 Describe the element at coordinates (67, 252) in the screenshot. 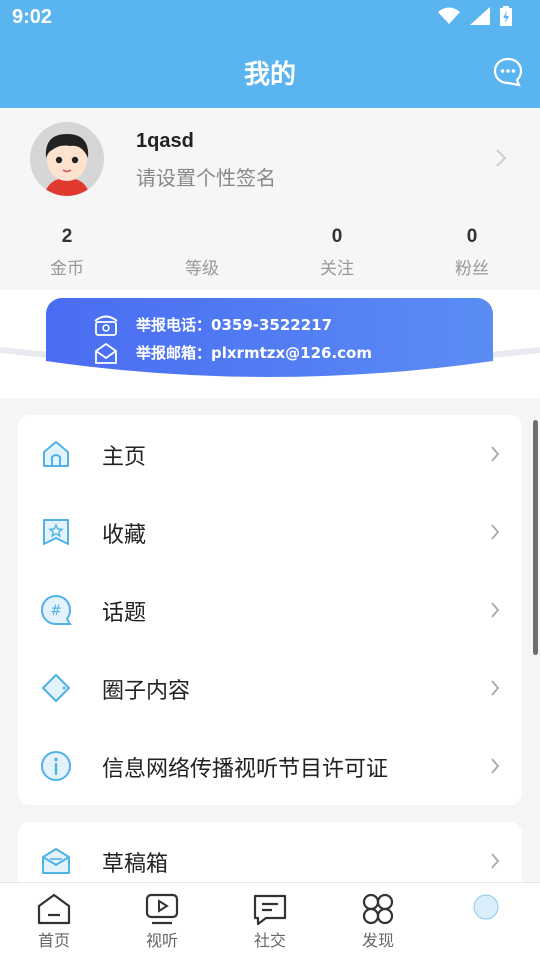

I see `stat-coins: 2 金币` at that location.